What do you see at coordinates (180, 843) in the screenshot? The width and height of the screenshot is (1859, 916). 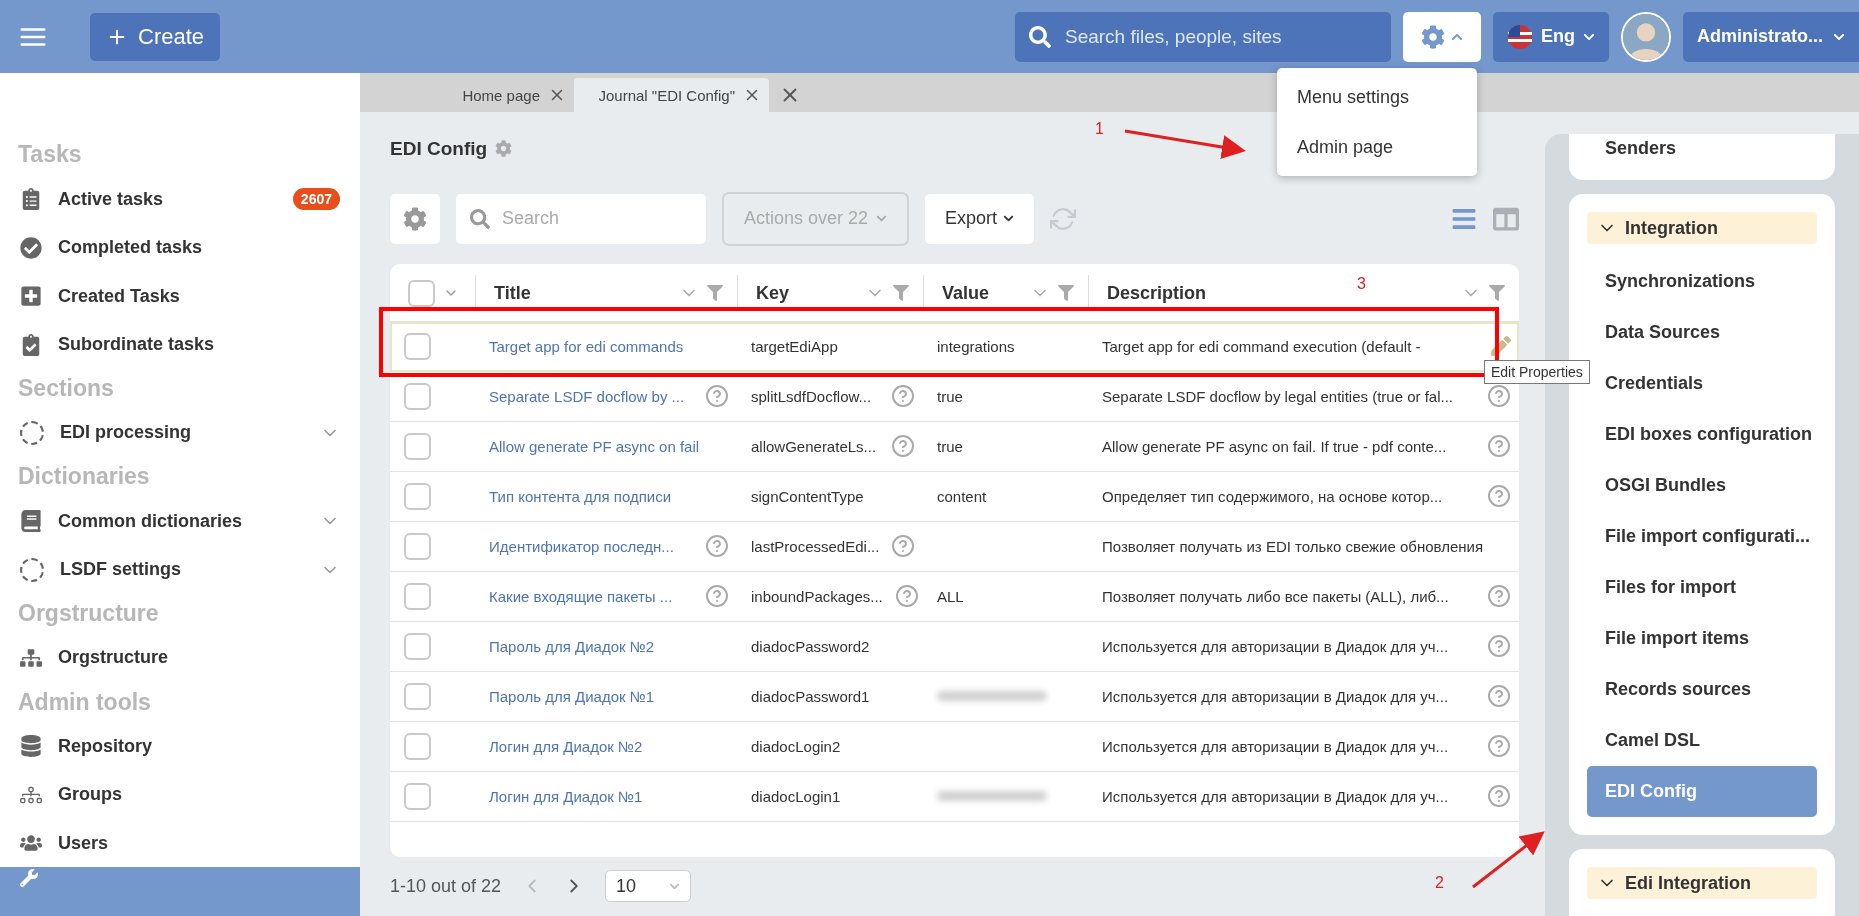 I see `sidebar-item: Users` at bounding box center [180, 843].